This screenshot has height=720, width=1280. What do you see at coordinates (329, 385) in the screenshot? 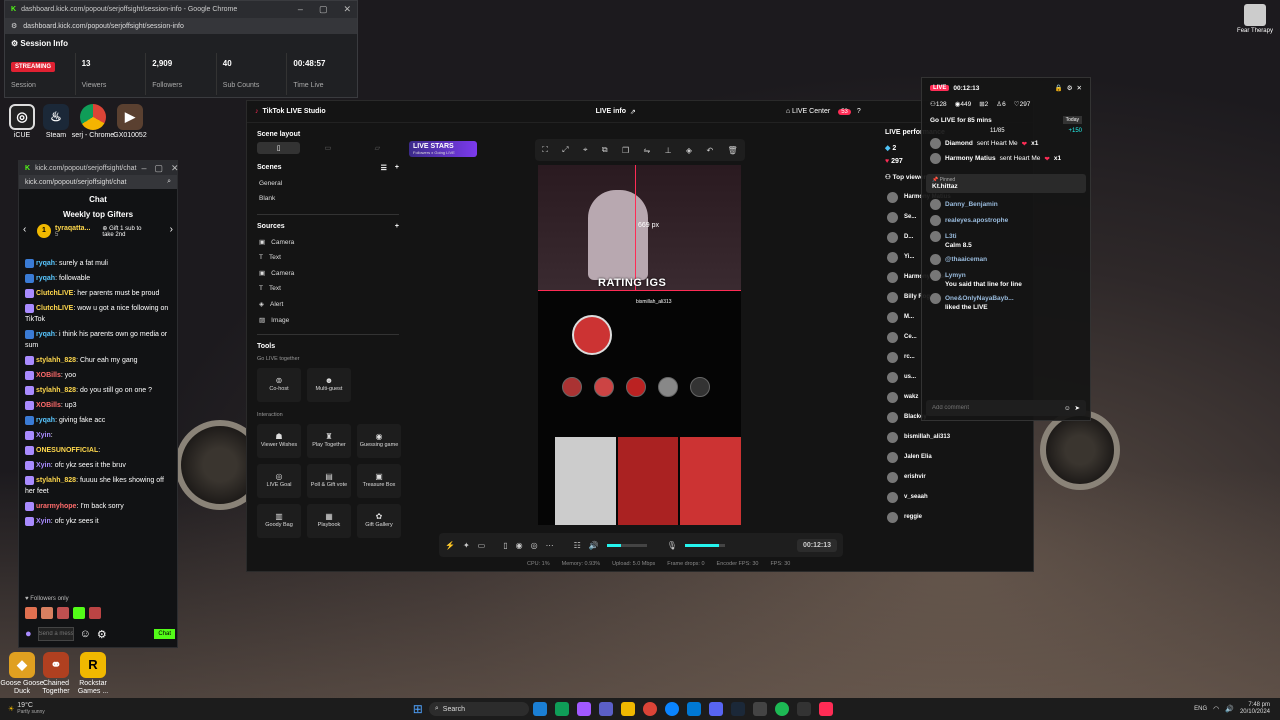
I see `tool-button: ☻ Multi-guest` at bounding box center [329, 385].